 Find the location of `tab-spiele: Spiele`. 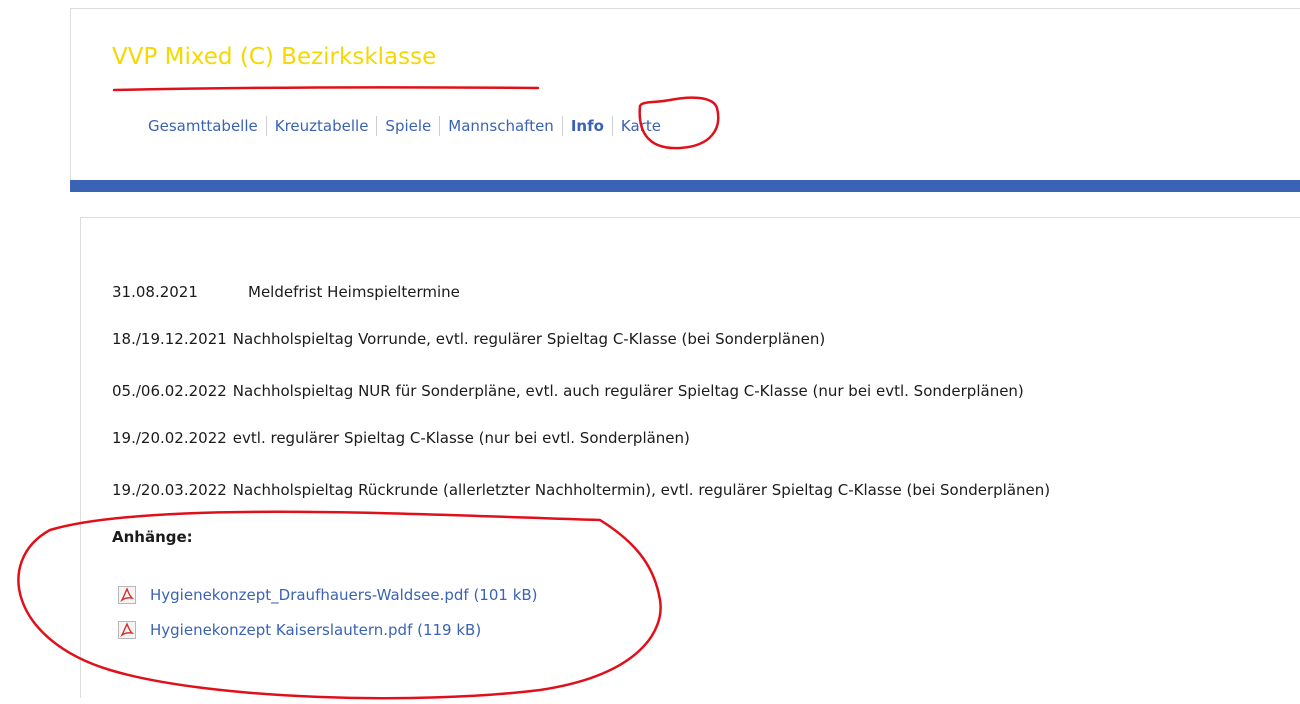

tab-spiele: Spiele is located at coordinates (408, 126).